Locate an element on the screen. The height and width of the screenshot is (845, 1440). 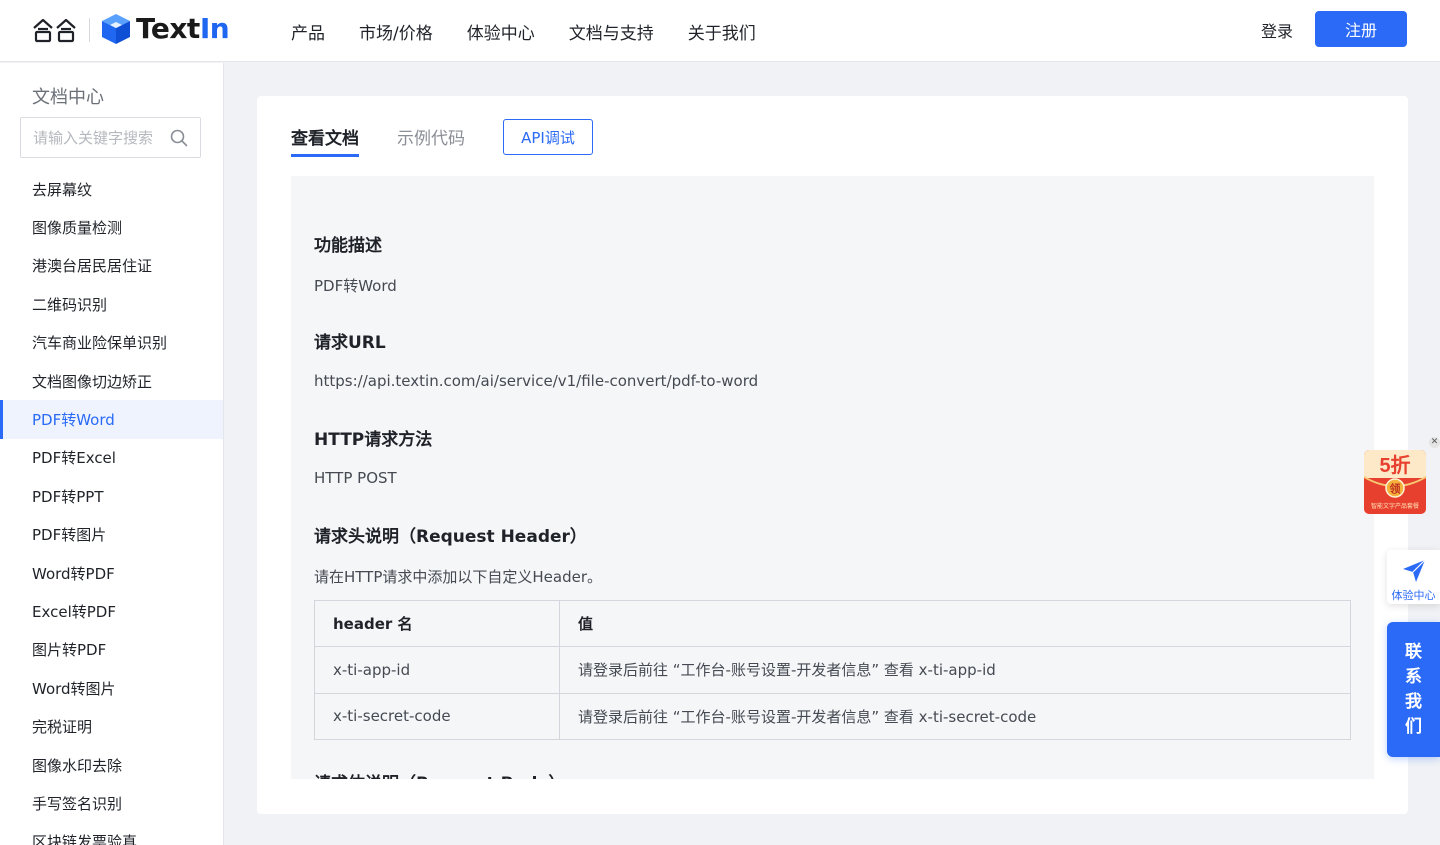
experience-center-widget: 体验中心 is located at coordinates (1413, 577).